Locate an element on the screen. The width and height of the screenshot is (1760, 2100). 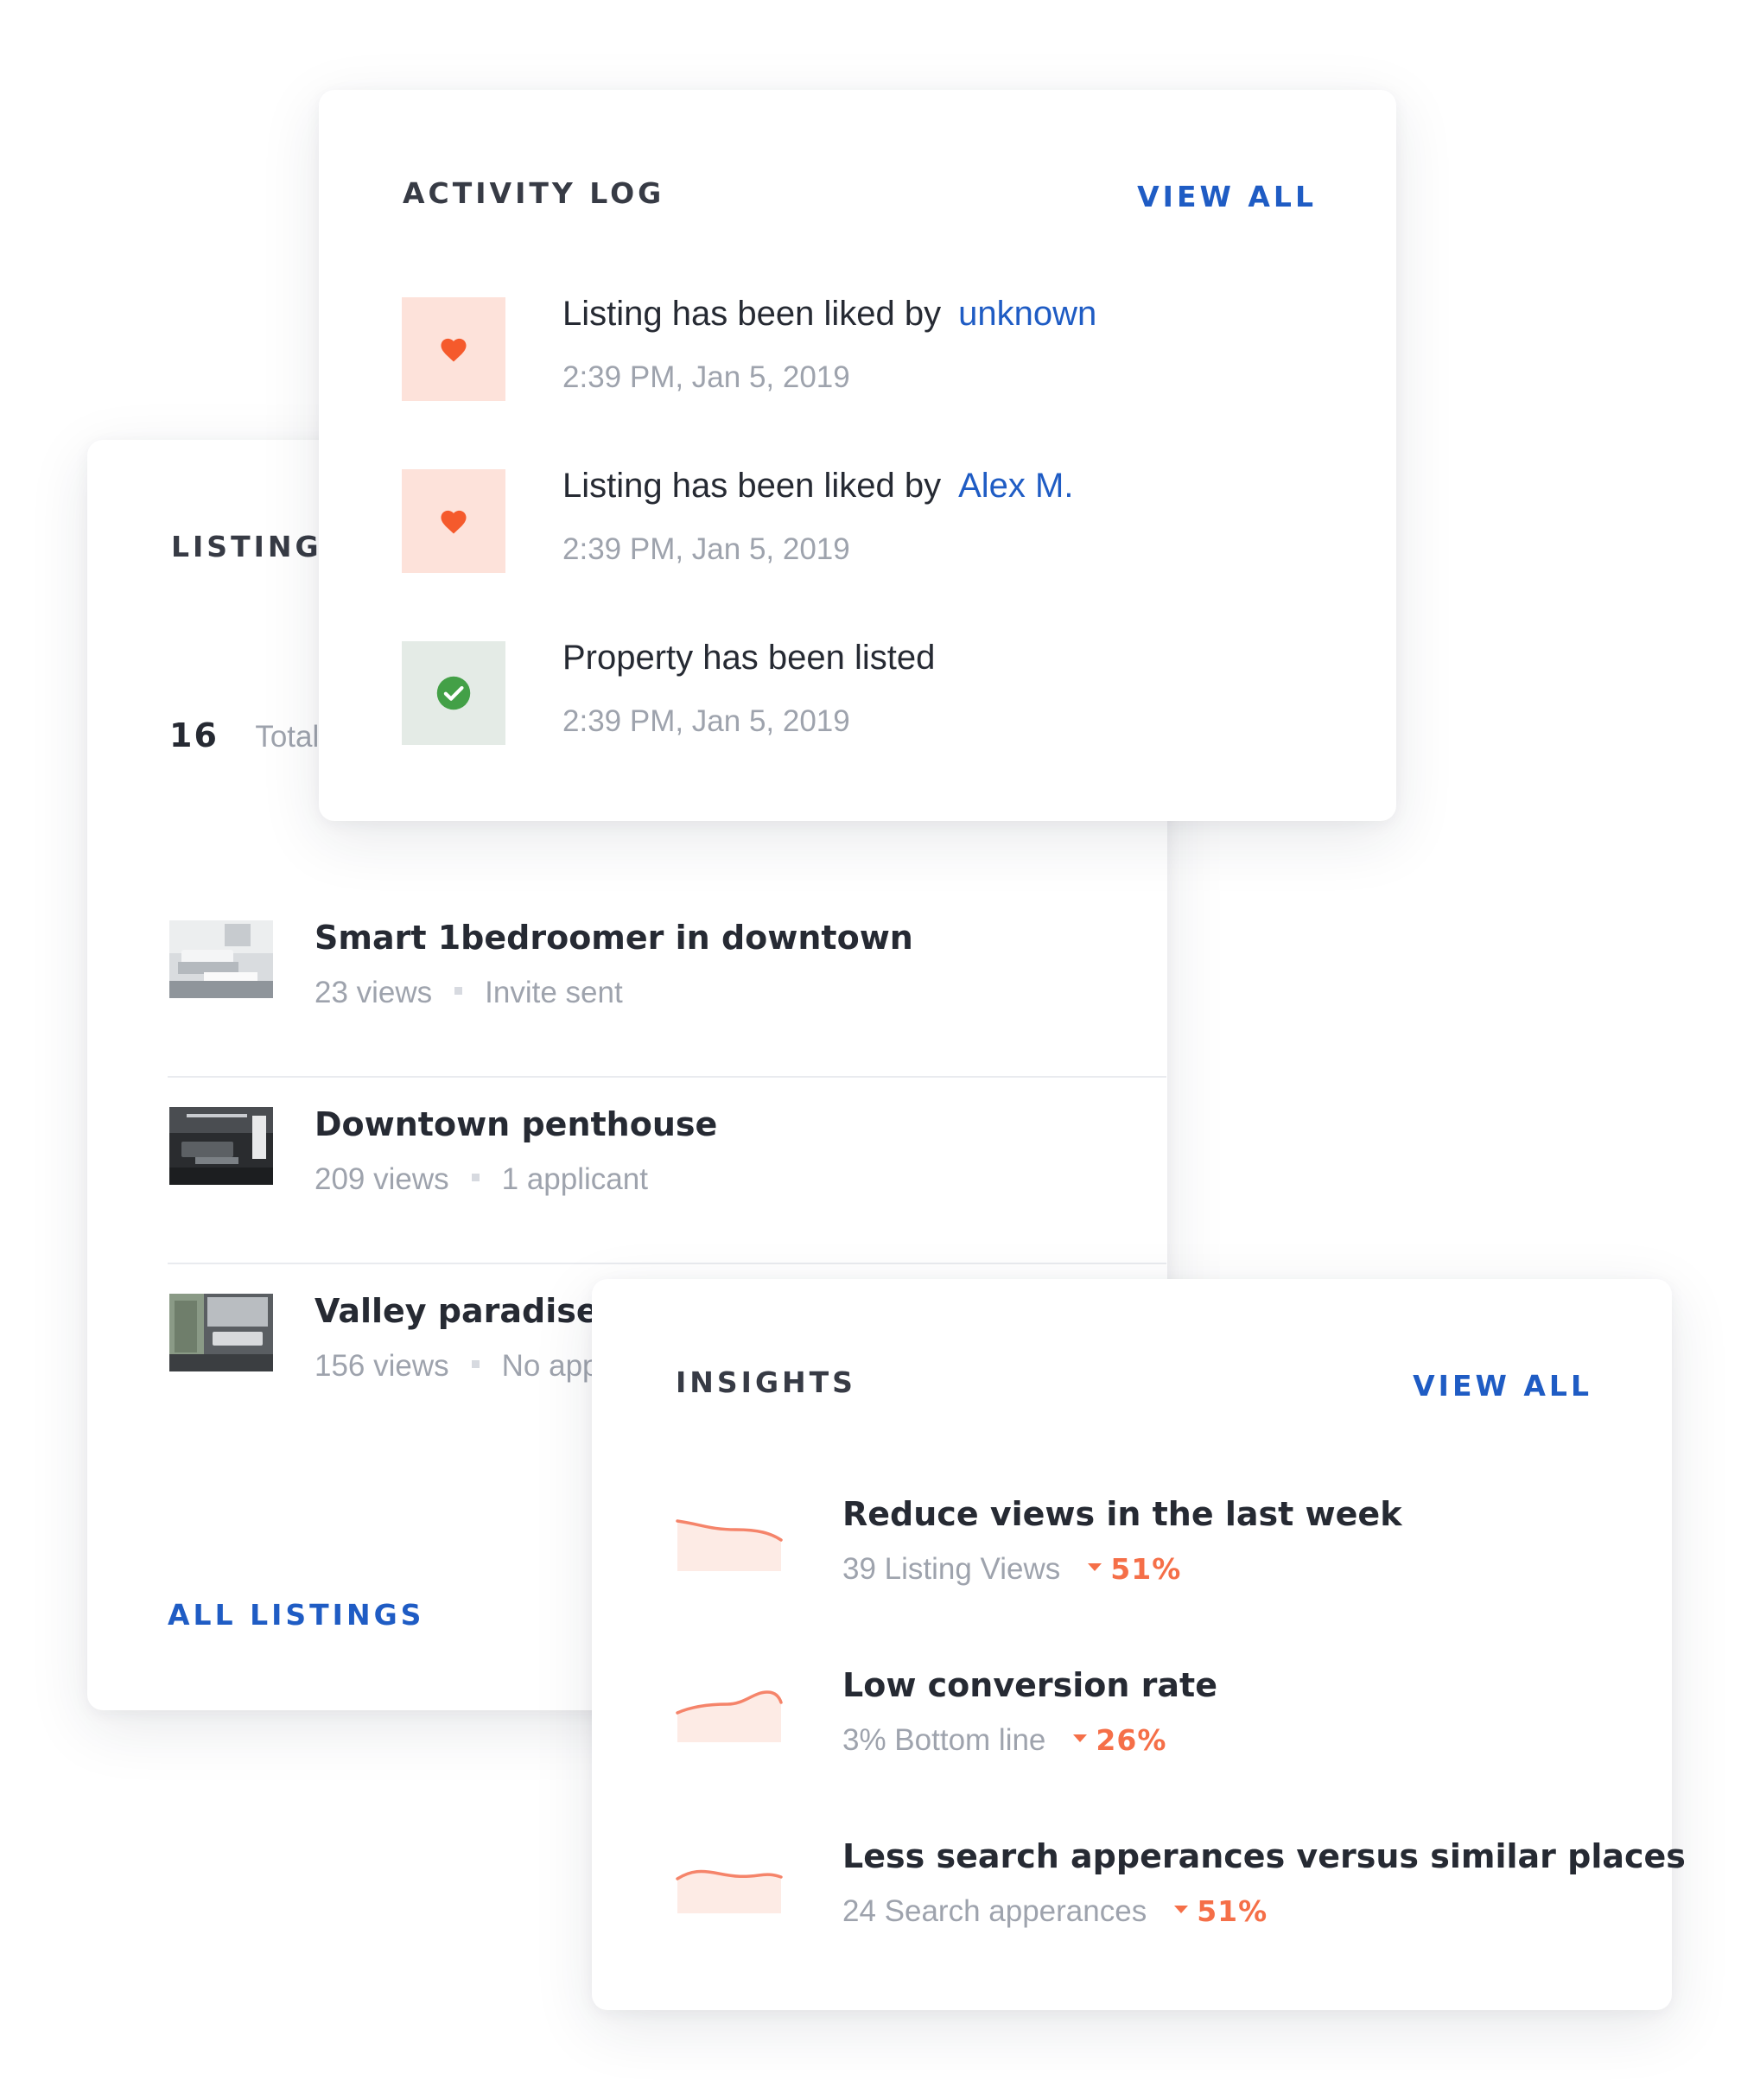
listing-status: No app is located at coordinates (551, 1366).